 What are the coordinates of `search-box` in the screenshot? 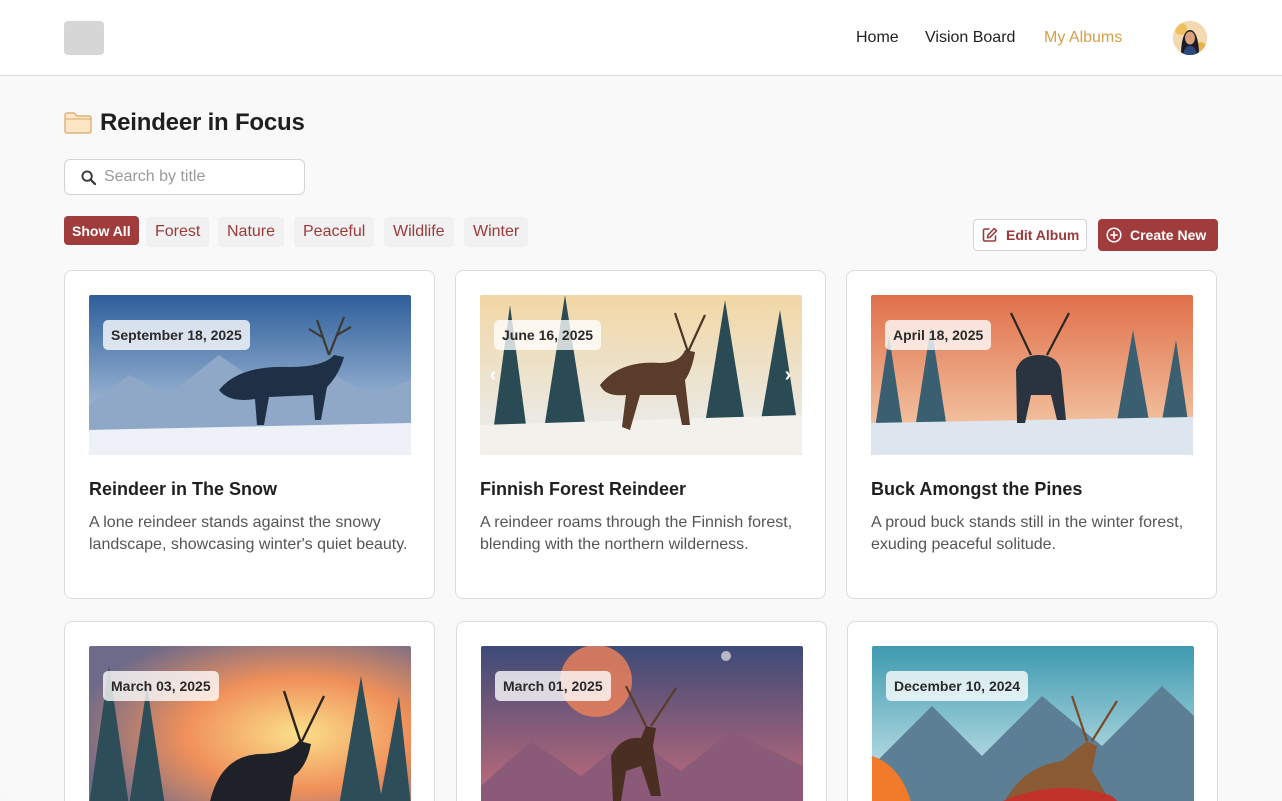 It's located at (184, 177).